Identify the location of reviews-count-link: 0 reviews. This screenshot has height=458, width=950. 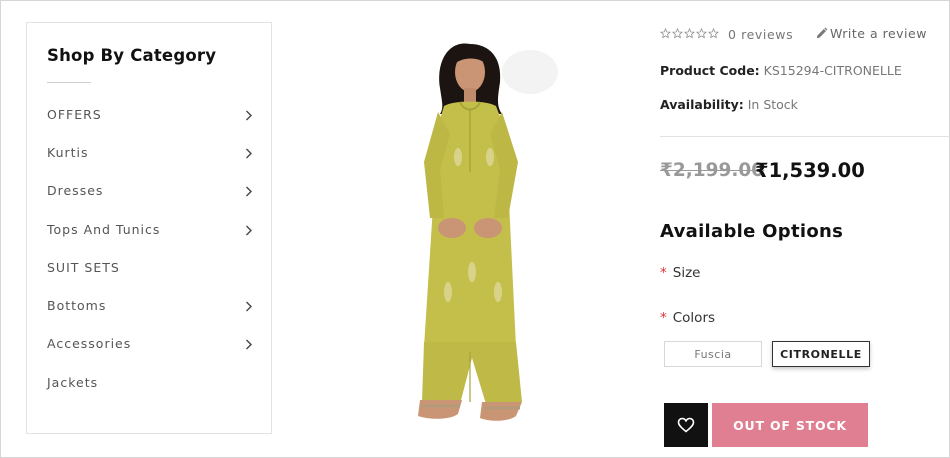
(760, 34).